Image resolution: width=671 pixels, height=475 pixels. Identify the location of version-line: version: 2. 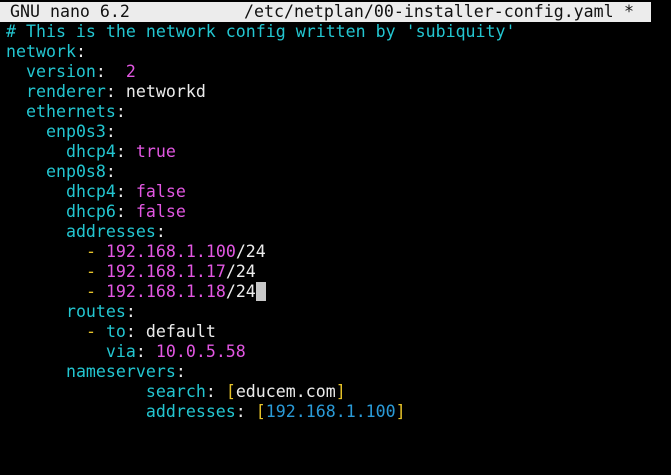
(80, 71).